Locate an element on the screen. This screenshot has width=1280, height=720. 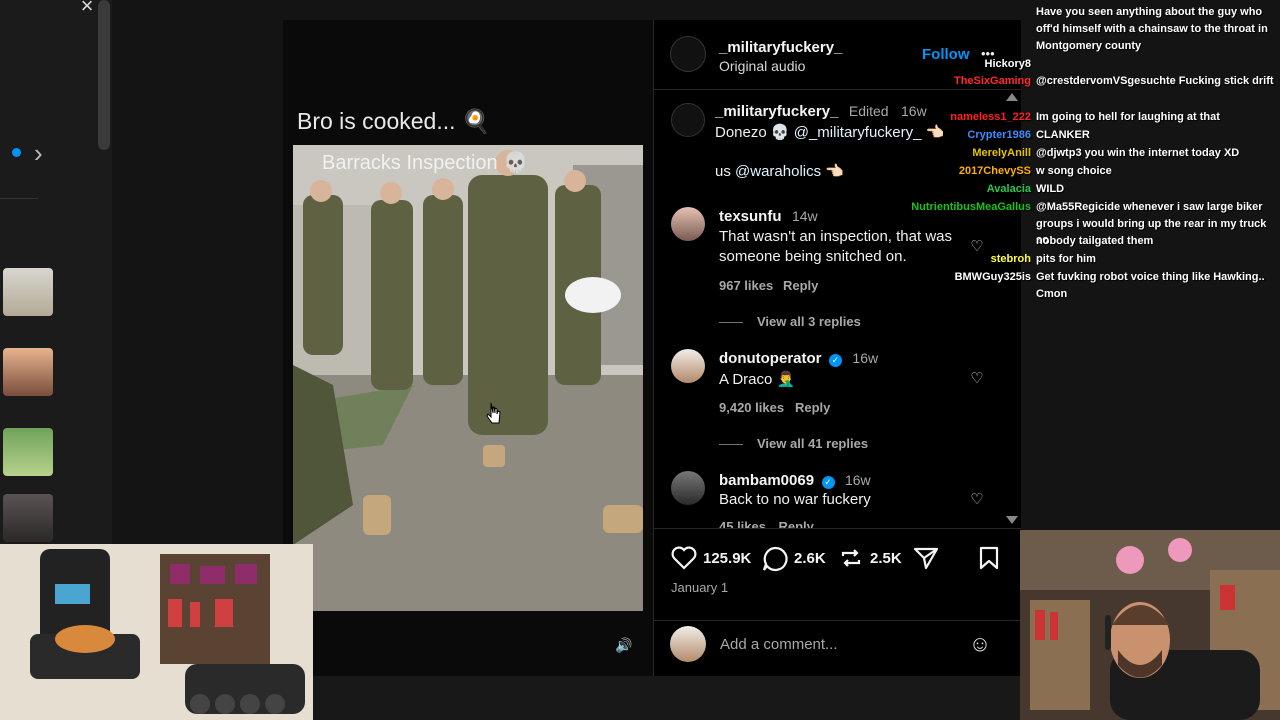
comment-meta: bambam0069 ✓ 16w is located at coordinates (795, 481).